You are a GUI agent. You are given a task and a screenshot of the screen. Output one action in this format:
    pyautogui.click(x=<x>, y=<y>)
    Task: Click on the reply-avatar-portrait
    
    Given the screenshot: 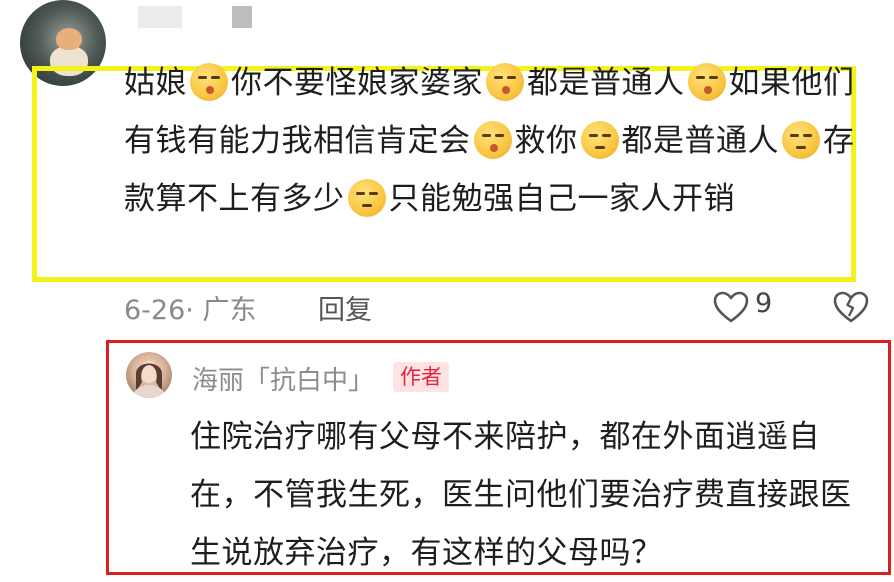 What is the action you would take?
    pyautogui.click(x=149, y=379)
    